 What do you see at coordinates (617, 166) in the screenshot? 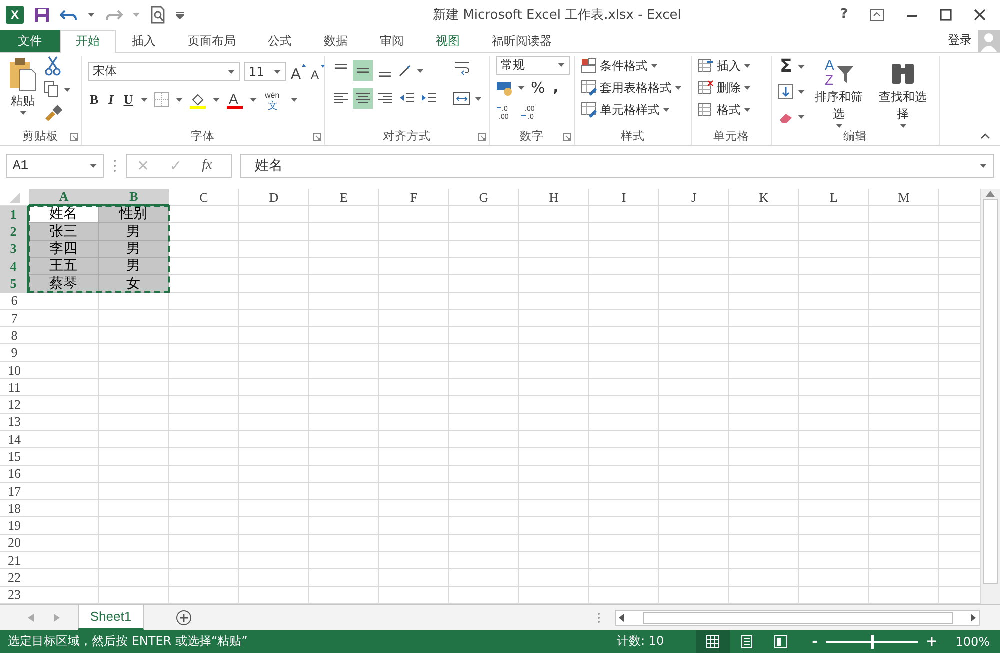
I see `formula-field: 姓名` at bounding box center [617, 166].